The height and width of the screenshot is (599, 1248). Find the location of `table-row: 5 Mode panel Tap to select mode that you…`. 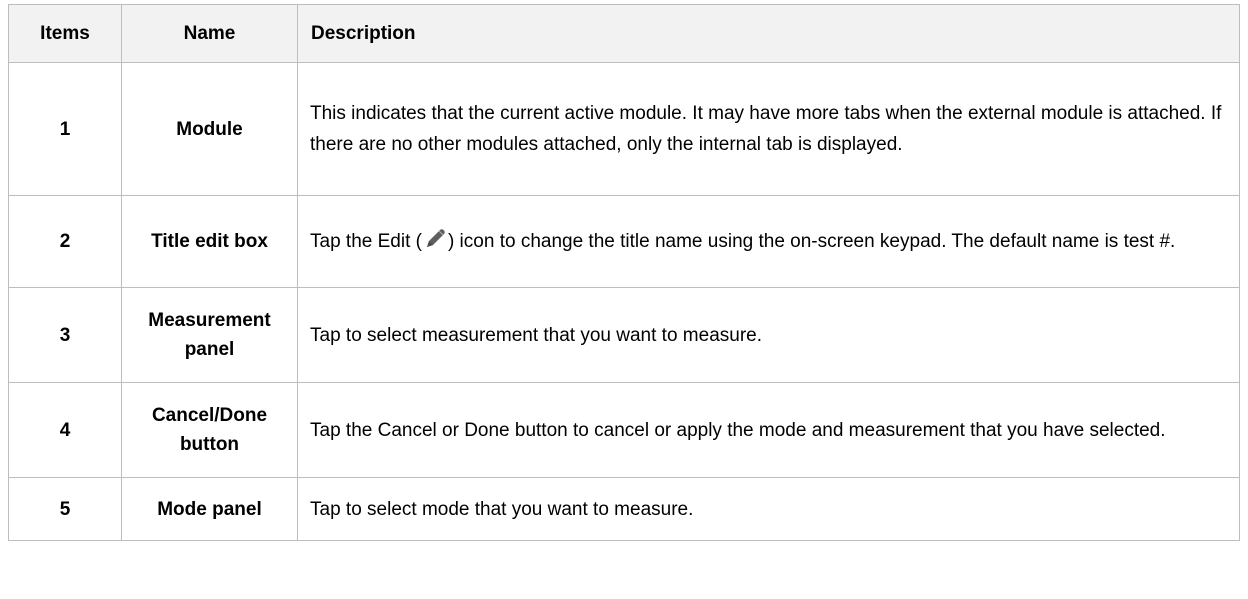

table-row: 5 Mode panel Tap to select mode that you… is located at coordinates (624, 509).